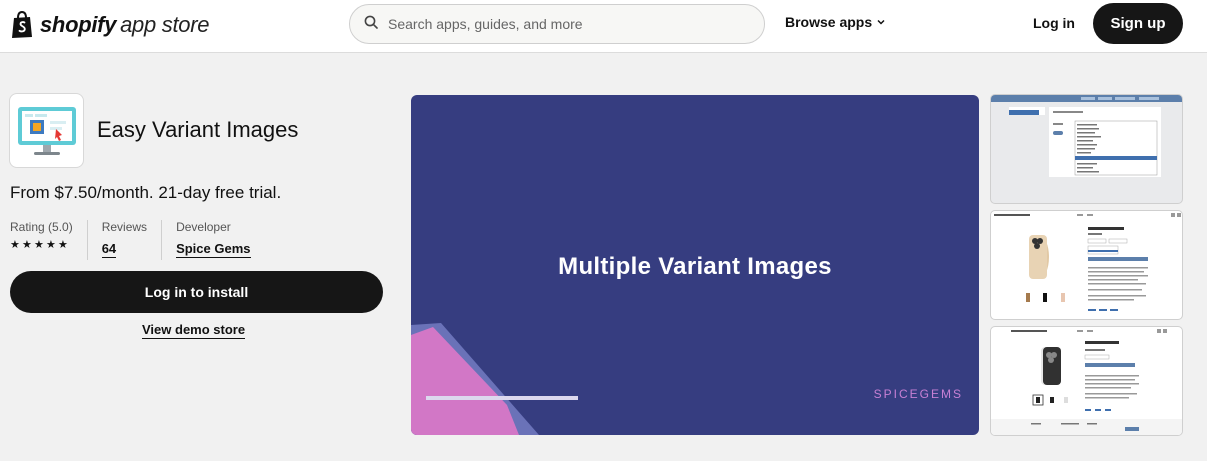 This screenshot has height=461, width=1207. Describe the element at coordinates (213, 249) in the screenshot. I see `developer-link: Spice Gems` at that location.